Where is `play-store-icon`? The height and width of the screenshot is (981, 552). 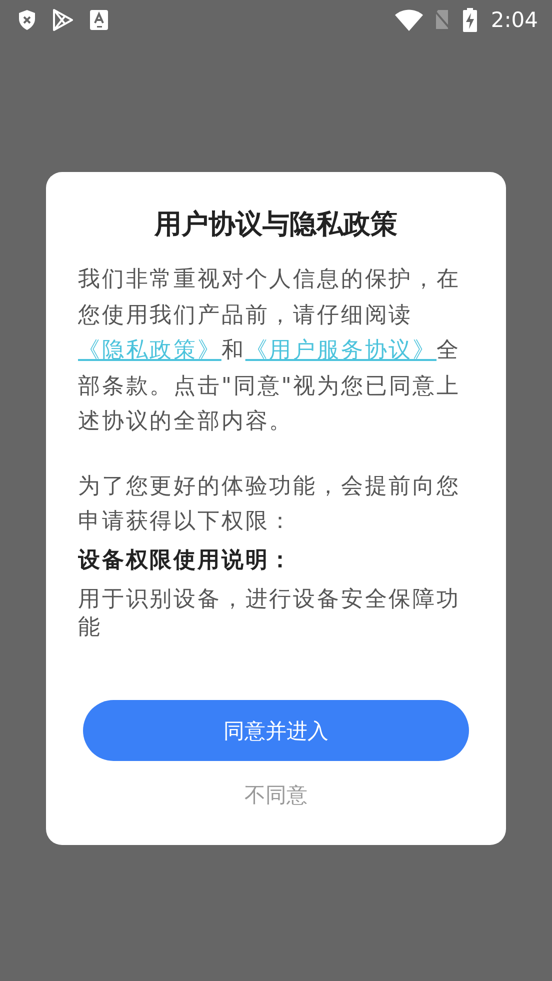
play-store-icon is located at coordinates (63, 20).